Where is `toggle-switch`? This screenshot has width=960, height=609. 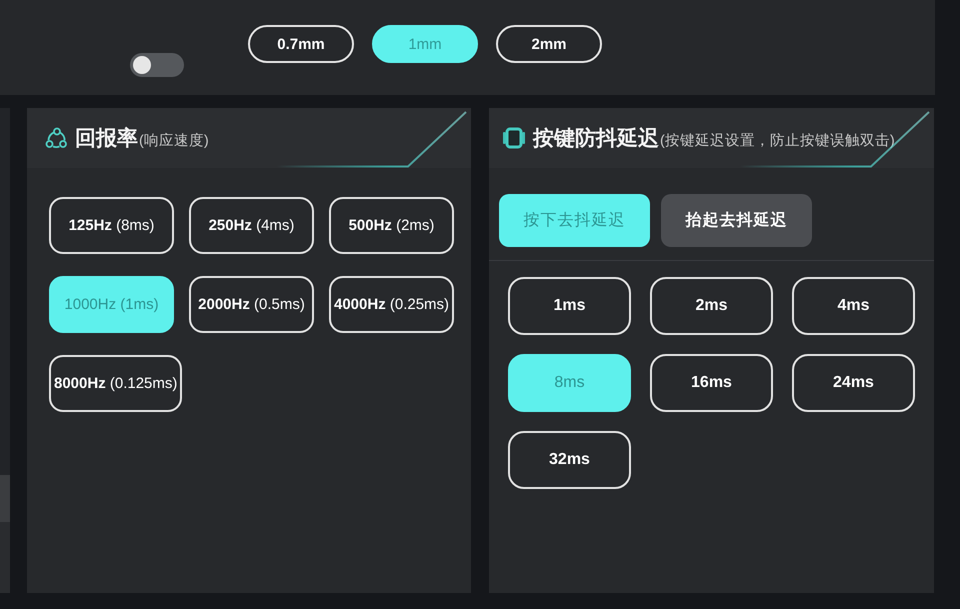 toggle-switch is located at coordinates (157, 65).